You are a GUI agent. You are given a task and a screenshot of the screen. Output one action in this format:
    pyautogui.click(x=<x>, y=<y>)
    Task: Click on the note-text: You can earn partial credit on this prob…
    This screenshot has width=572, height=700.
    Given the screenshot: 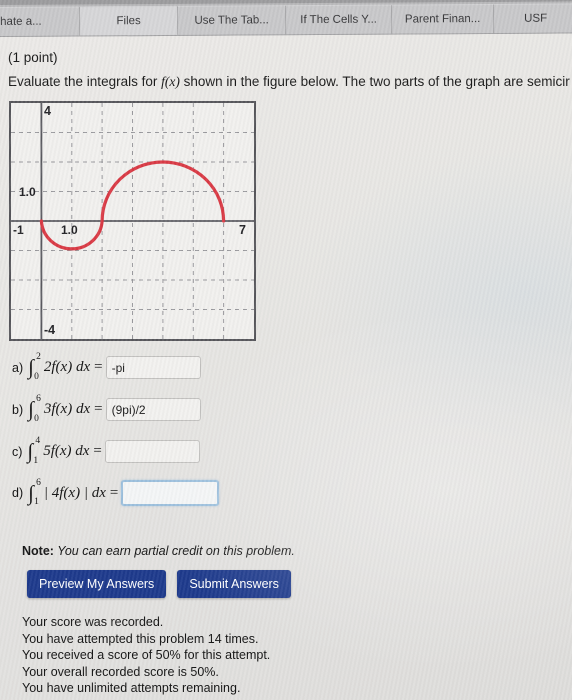 What is the action you would take?
    pyautogui.click(x=174, y=551)
    